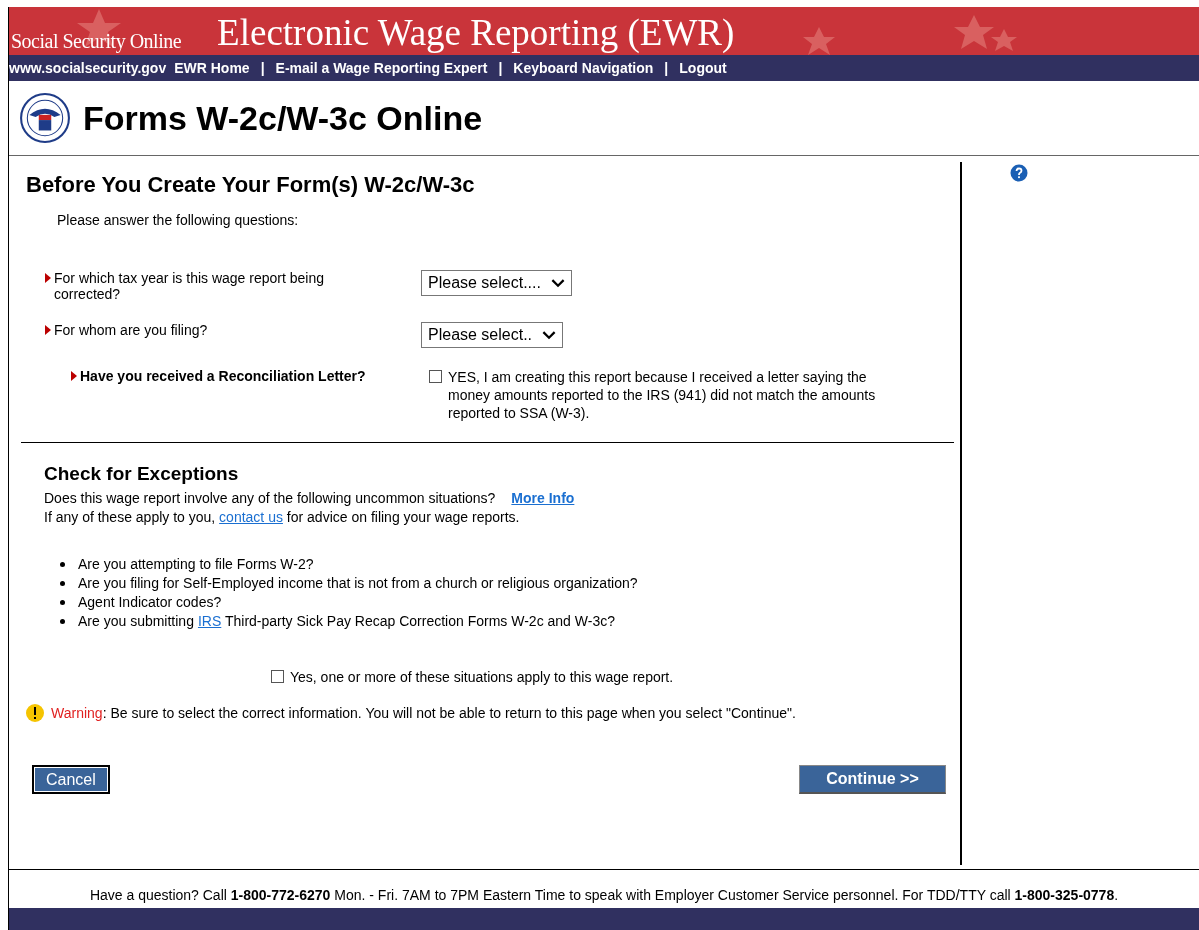 The image size is (1199, 930). I want to click on nav-link: Logout, so click(703, 68).